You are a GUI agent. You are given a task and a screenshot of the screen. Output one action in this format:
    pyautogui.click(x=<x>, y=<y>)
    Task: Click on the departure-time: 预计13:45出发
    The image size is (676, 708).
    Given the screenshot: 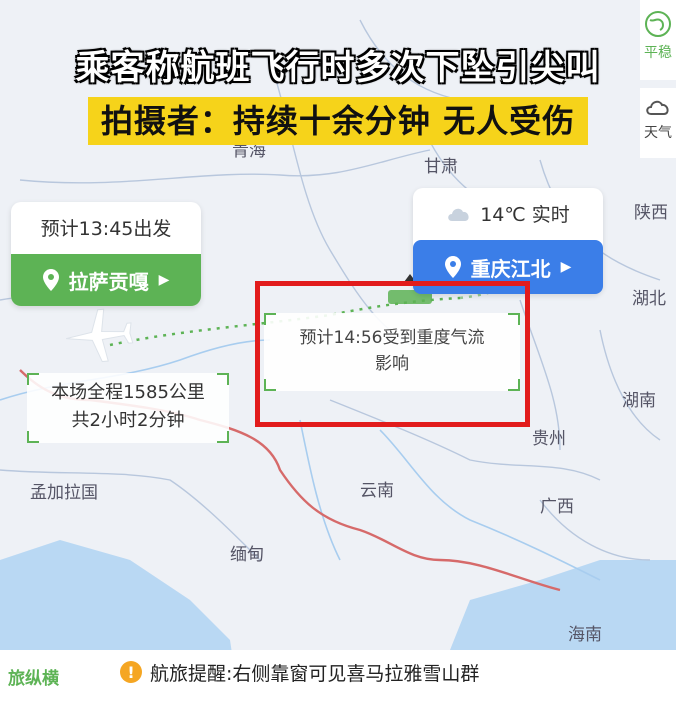 What is the action you would take?
    pyautogui.click(x=106, y=229)
    